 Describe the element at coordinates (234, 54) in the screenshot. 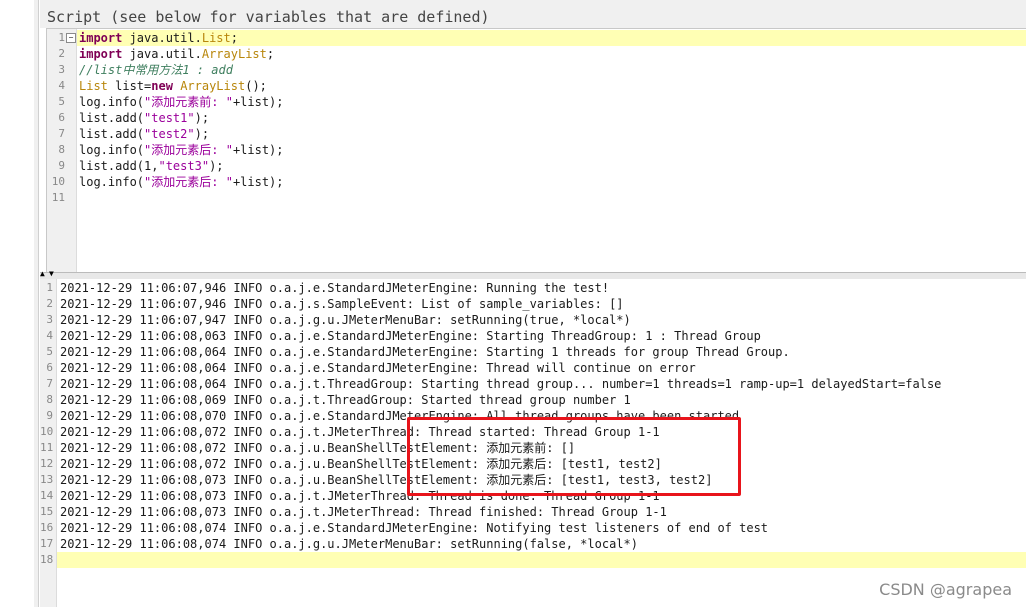

I see `code-token: ArrayList` at that location.